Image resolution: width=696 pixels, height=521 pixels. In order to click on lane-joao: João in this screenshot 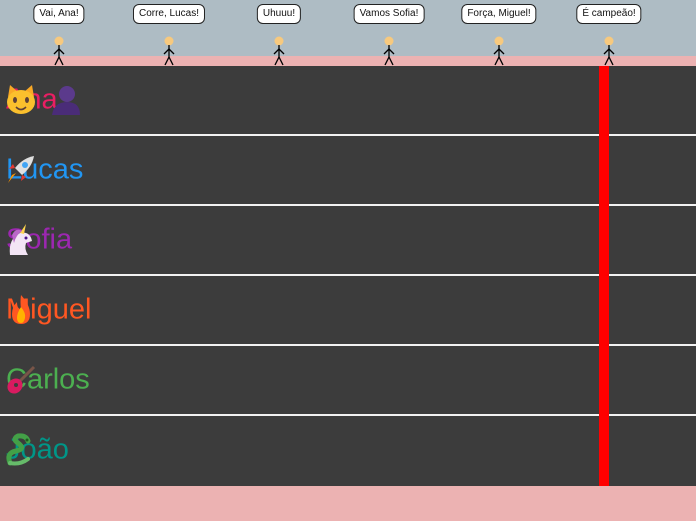, I will do `click(348, 450)`.